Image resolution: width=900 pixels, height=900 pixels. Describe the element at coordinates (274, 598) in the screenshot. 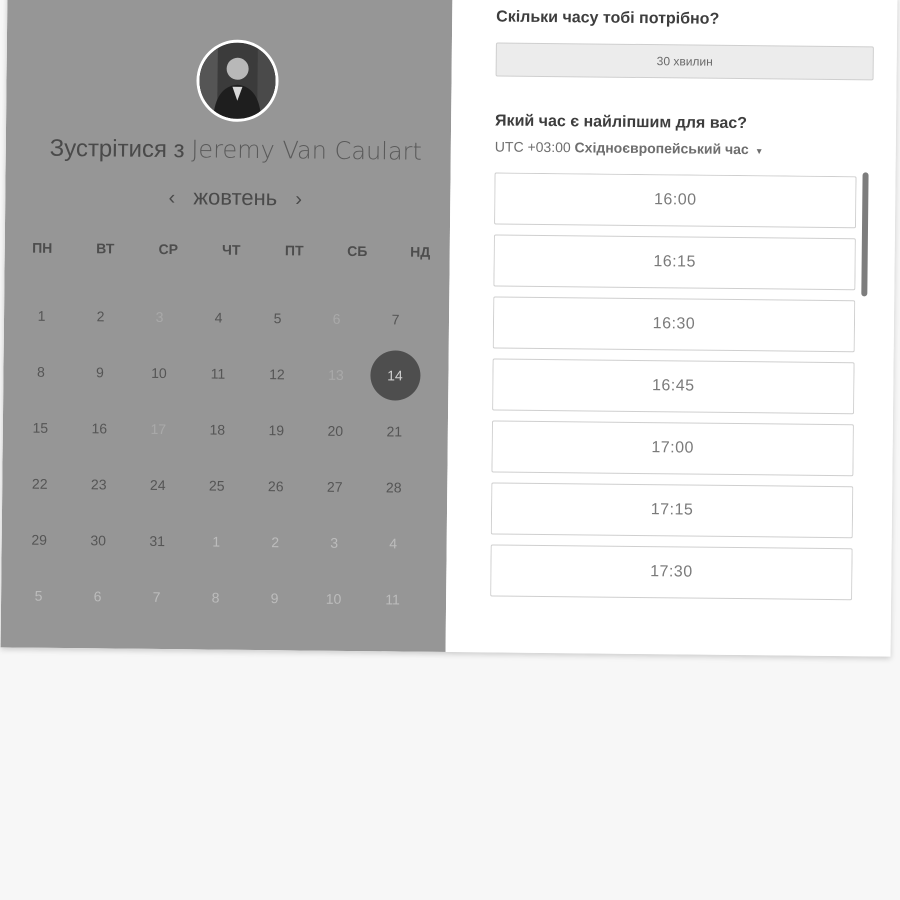

I see `calendar-day-next-month: 9` at that location.